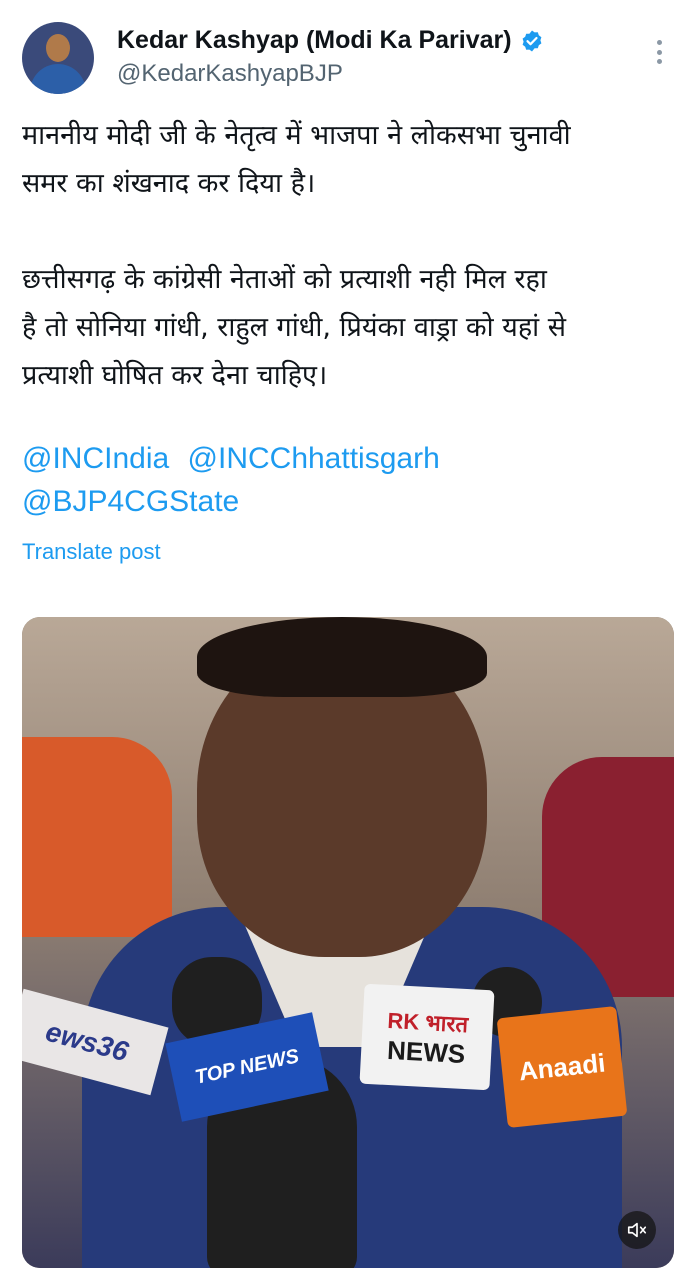  I want to click on mic-flag-label: ews36, so click(87, 1041).